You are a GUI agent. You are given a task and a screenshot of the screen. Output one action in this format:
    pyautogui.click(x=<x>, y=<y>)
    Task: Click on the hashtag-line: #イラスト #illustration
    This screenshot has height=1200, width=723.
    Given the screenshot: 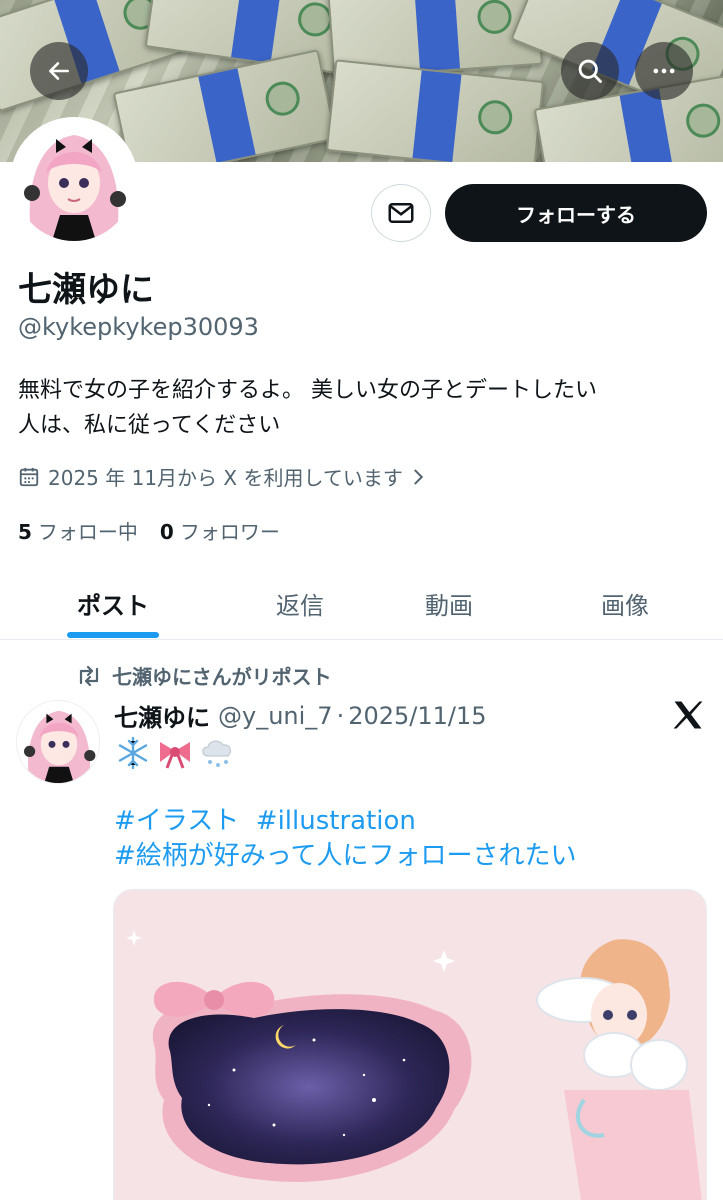 What is the action you would take?
    pyautogui.click(x=345, y=821)
    